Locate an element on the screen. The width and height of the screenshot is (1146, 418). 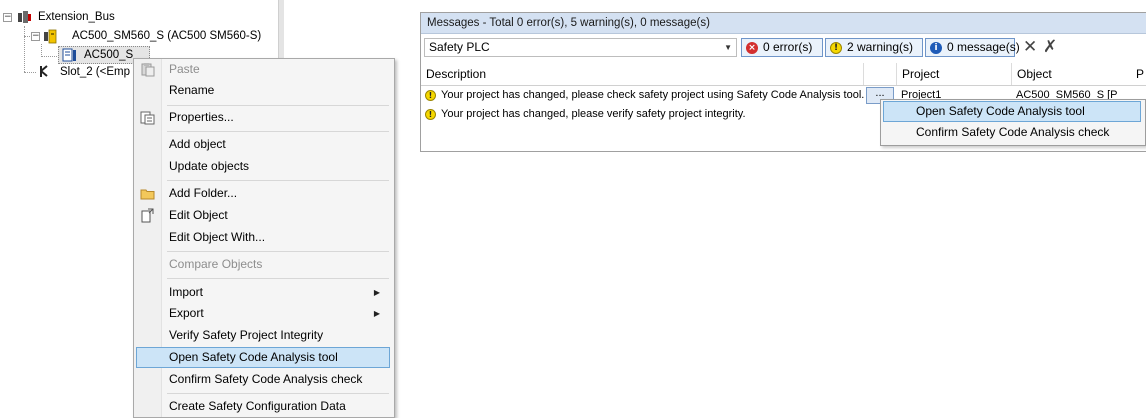
menu-item-create-safety-configuration-data: Create Safety Configuration Data is located at coordinates (263, 406).